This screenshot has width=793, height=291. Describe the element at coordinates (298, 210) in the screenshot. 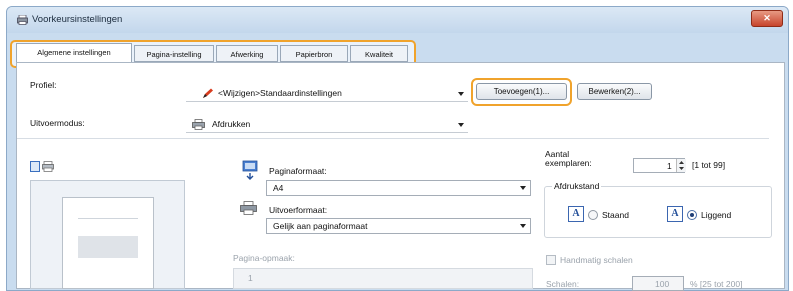

I see `output-size-label: Uitvoerformaat:` at that location.